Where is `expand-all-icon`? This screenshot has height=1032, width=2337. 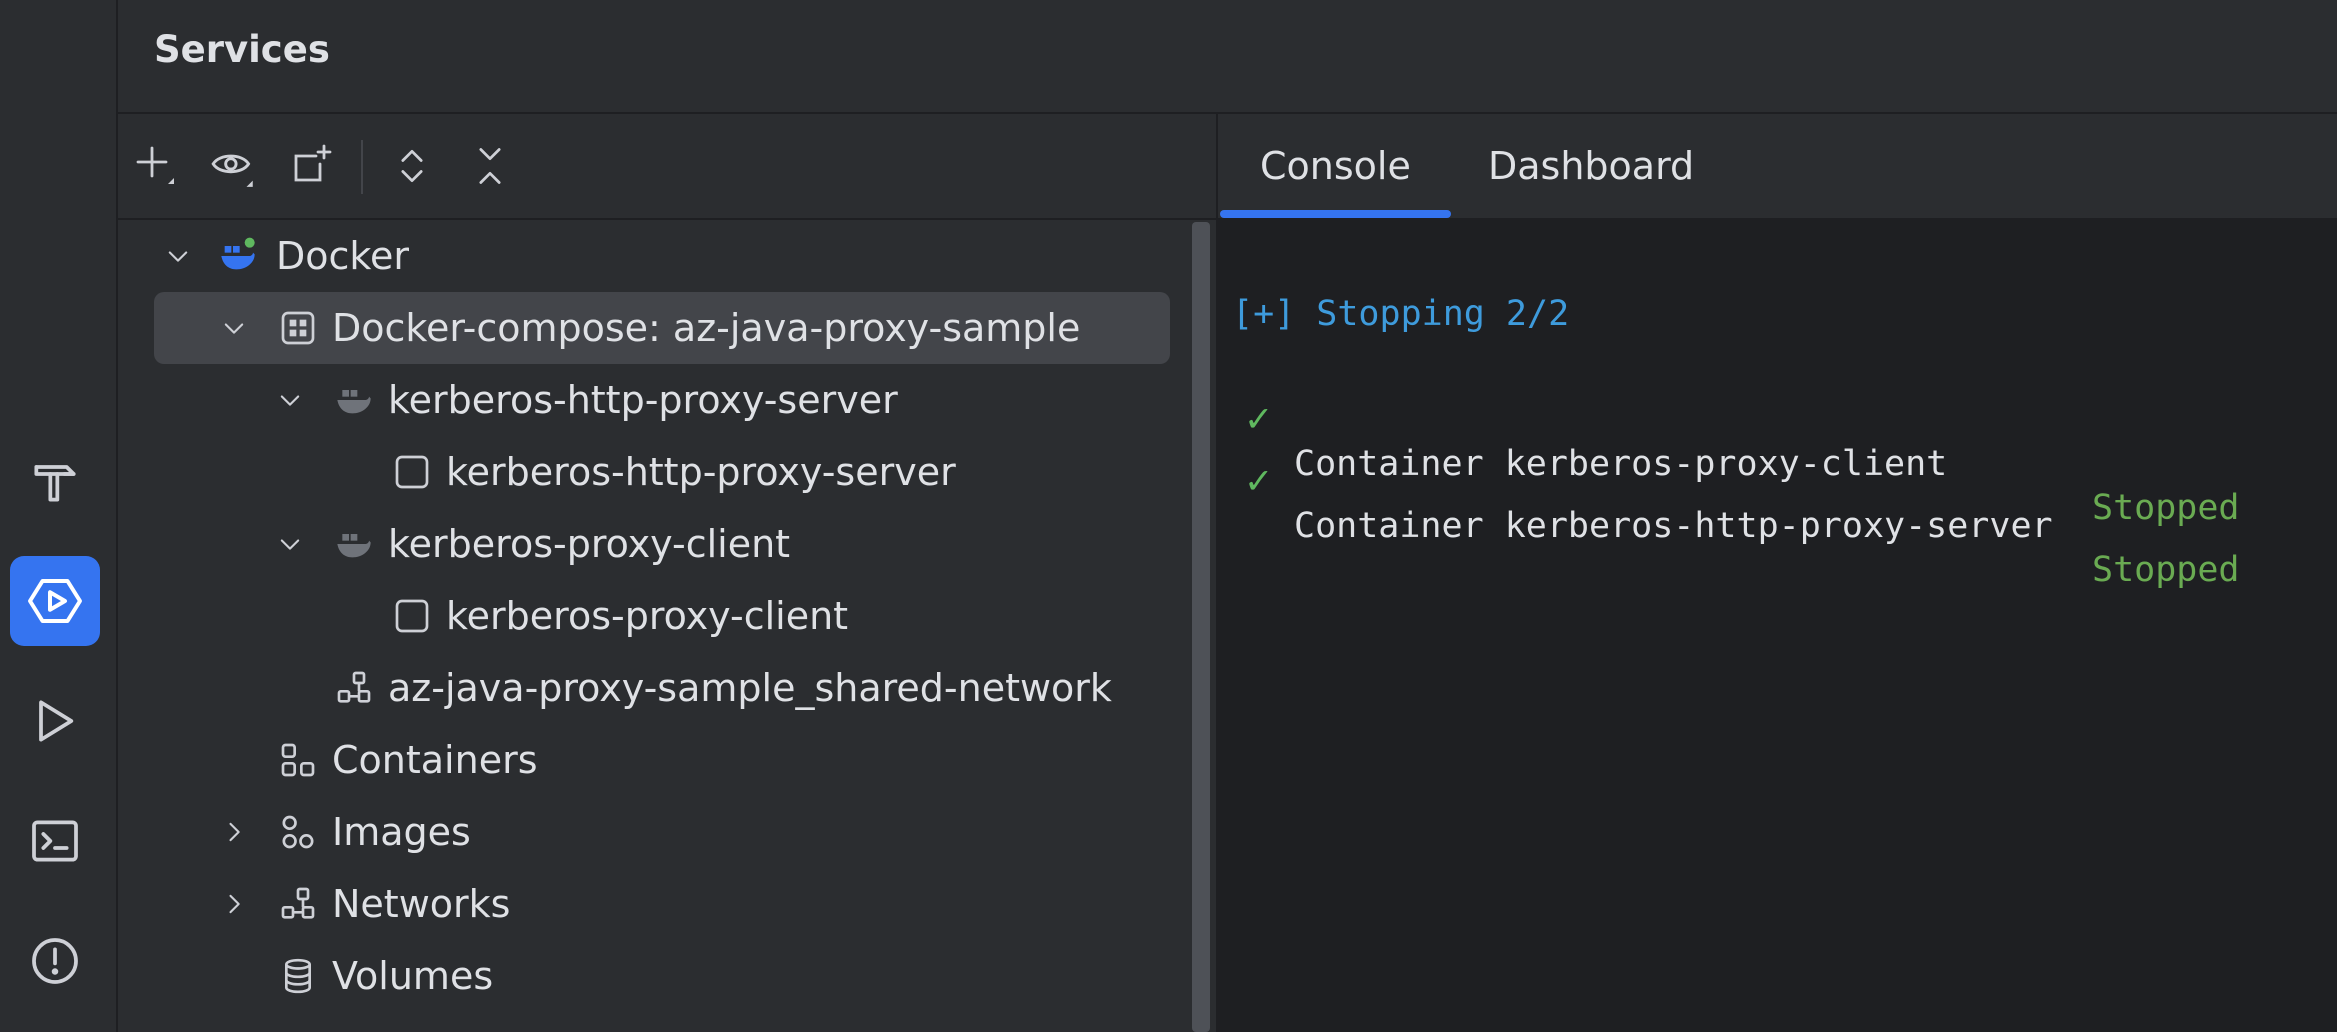
expand-all-icon is located at coordinates (412, 166).